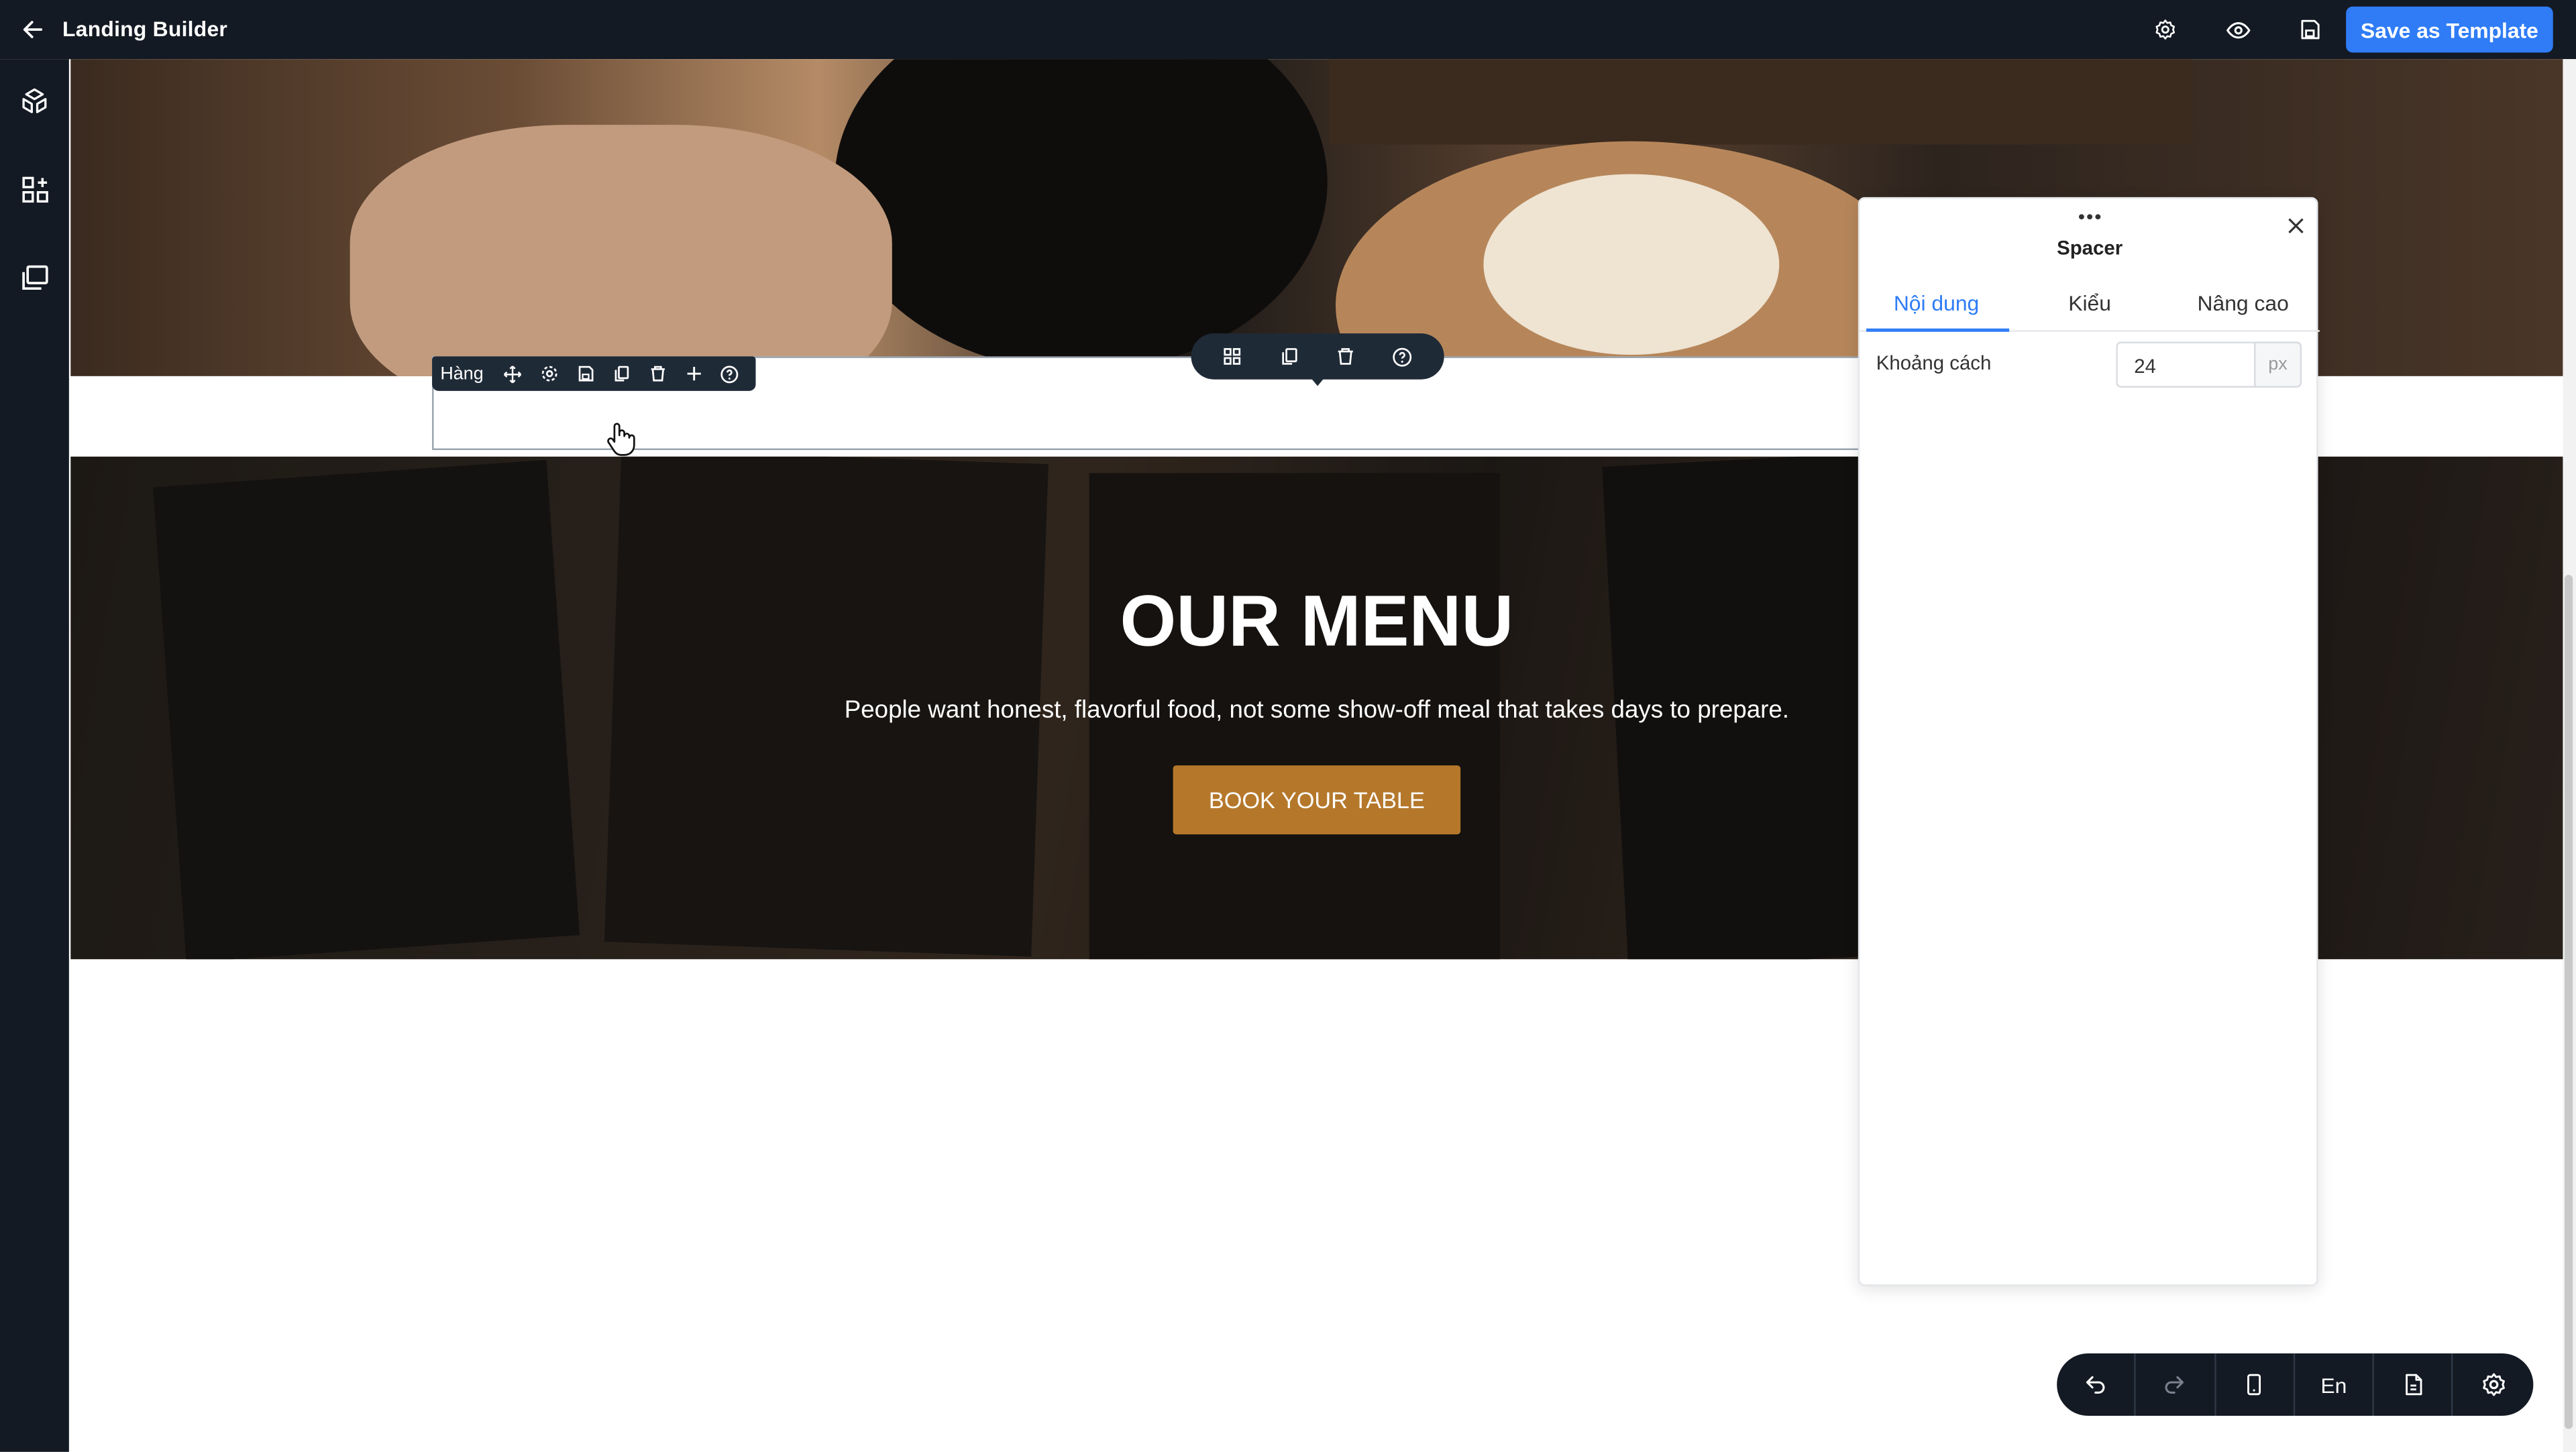 The image size is (2576, 1452). What do you see at coordinates (1936, 305) in the screenshot?
I see `tab-content: Nội dung` at bounding box center [1936, 305].